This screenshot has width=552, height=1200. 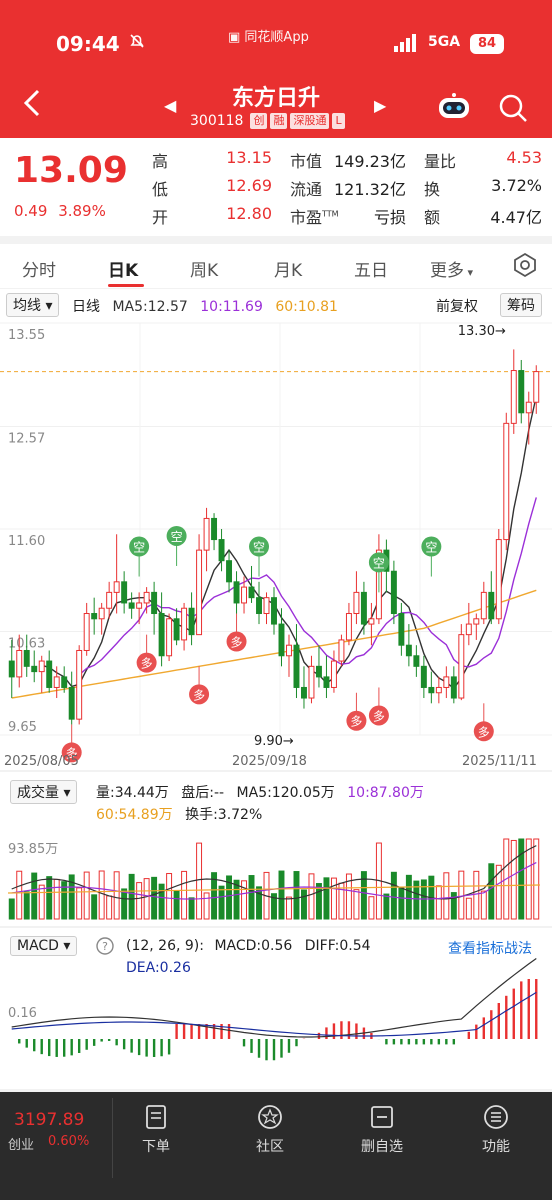 What do you see at coordinates (382, 1147) in the screenshot?
I see `nav-remove-watchlist-label: 删自选` at bounding box center [382, 1147].